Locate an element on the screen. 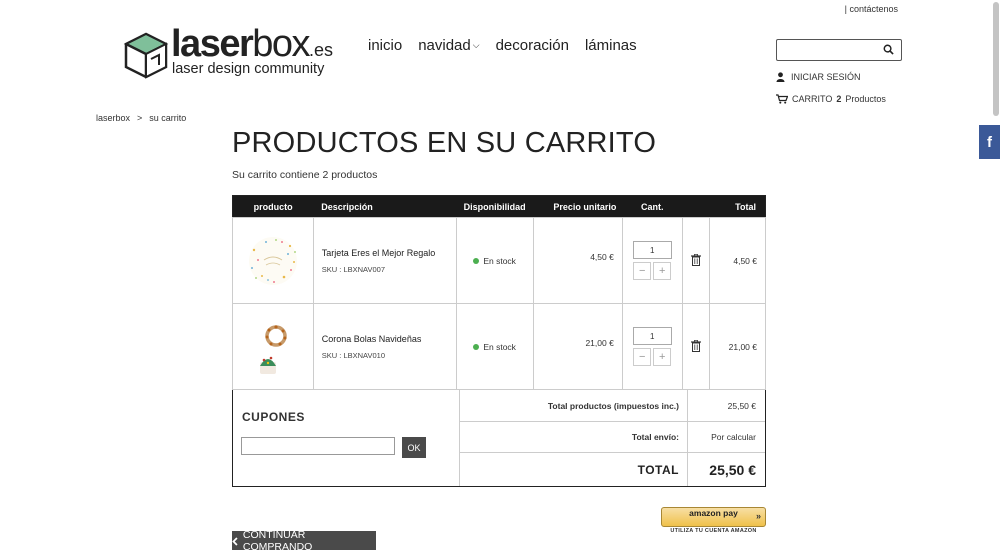 This screenshot has width=1000, height=550. products-total-label: Total productos (impuestos inc.) is located at coordinates (574, 405).